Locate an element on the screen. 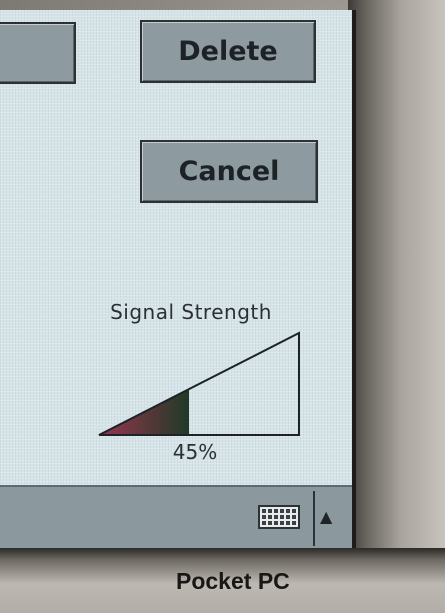 The image size is (445, 613). device-brand-label: Pocket PC is located at coordinates (233, 581).